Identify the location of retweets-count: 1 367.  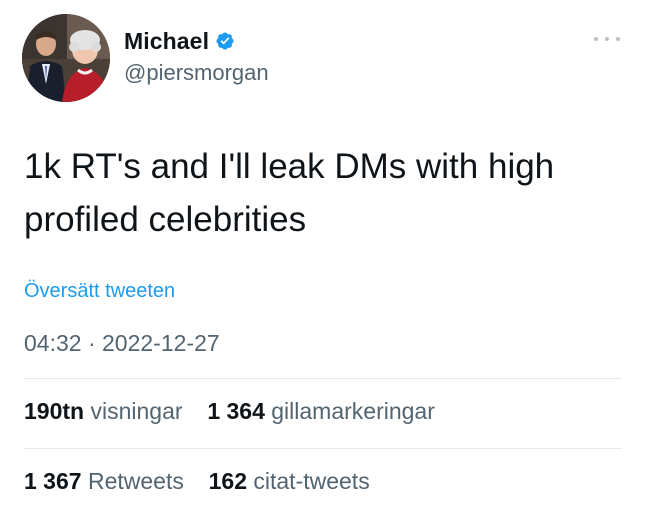
(53, 481).